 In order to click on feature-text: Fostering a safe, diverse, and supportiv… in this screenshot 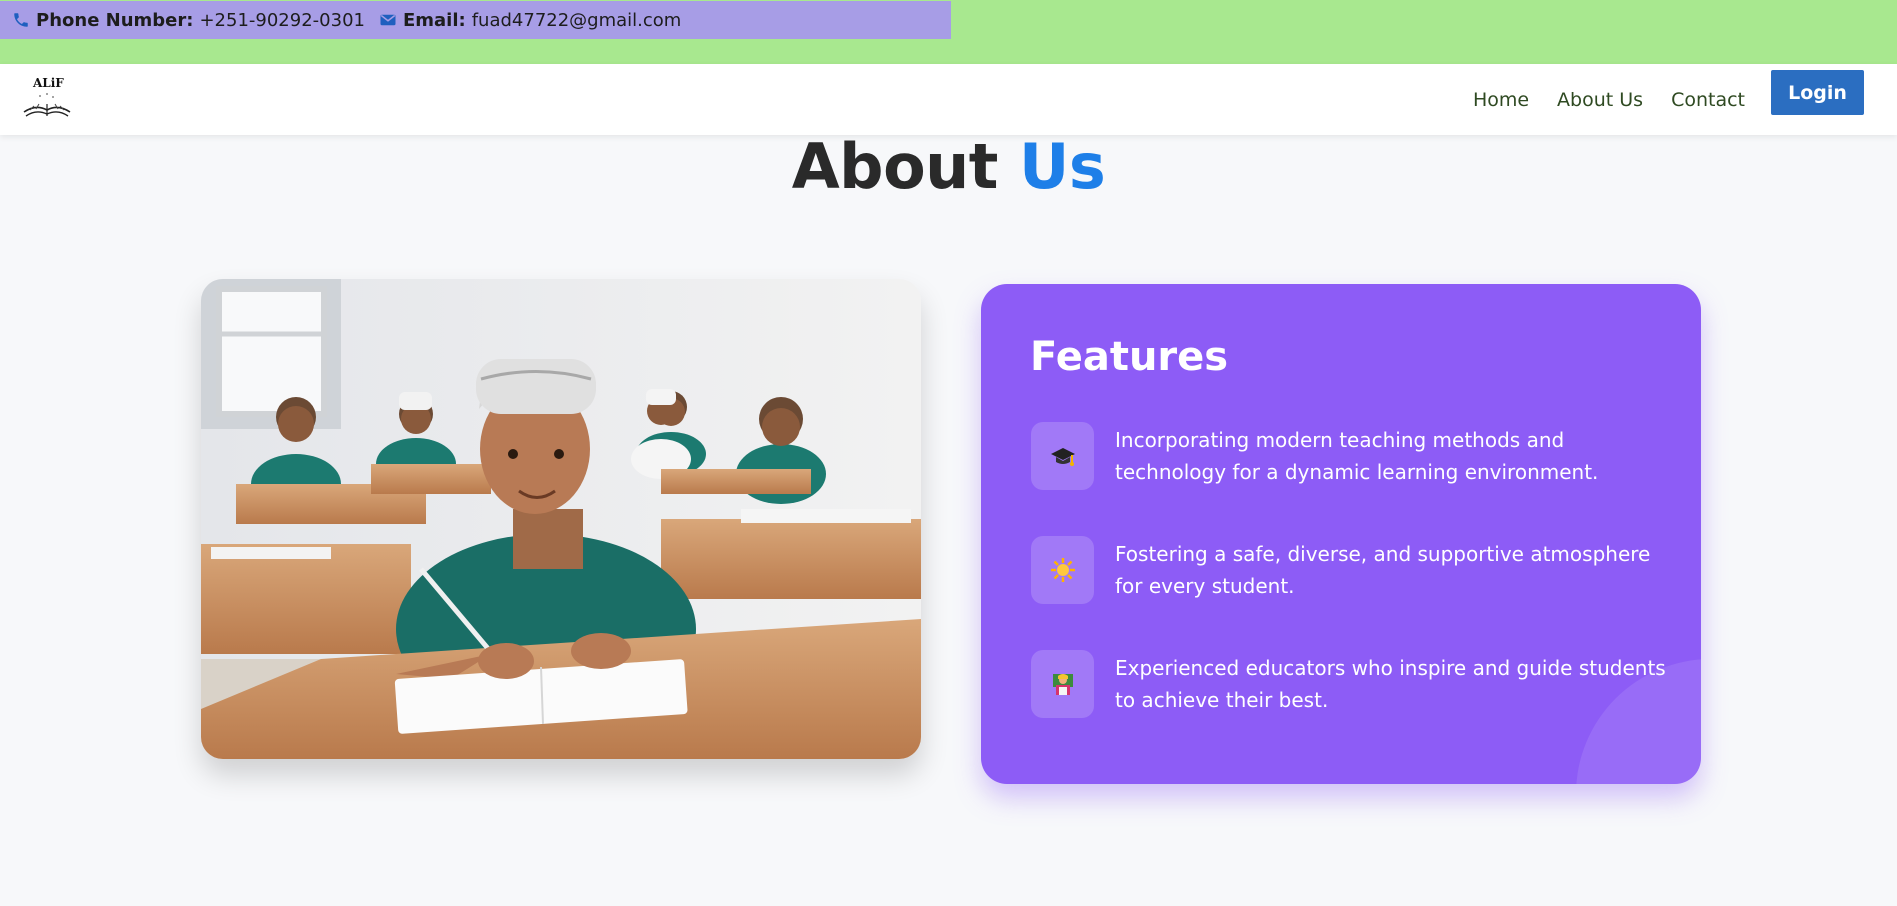, I will do `click(1383, 570)`.